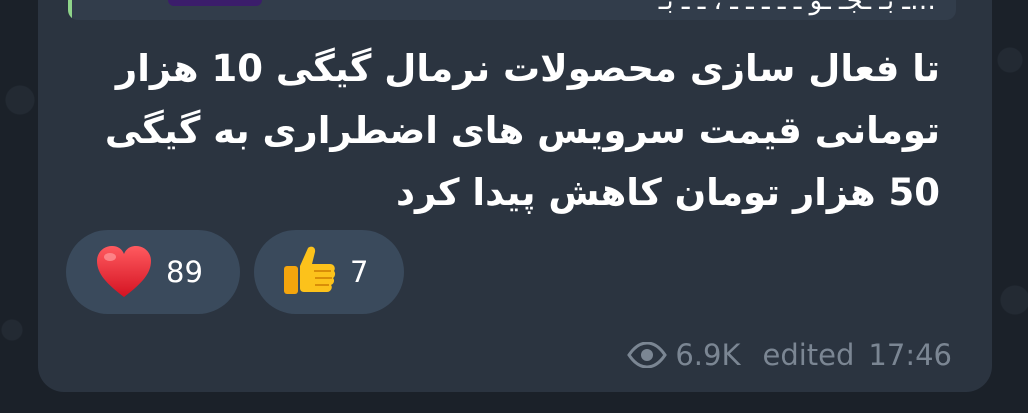 Image resolution: width=1028 pixels, height=413 pixels. I want to click on view-count: 6.9K, so click(708, 355).